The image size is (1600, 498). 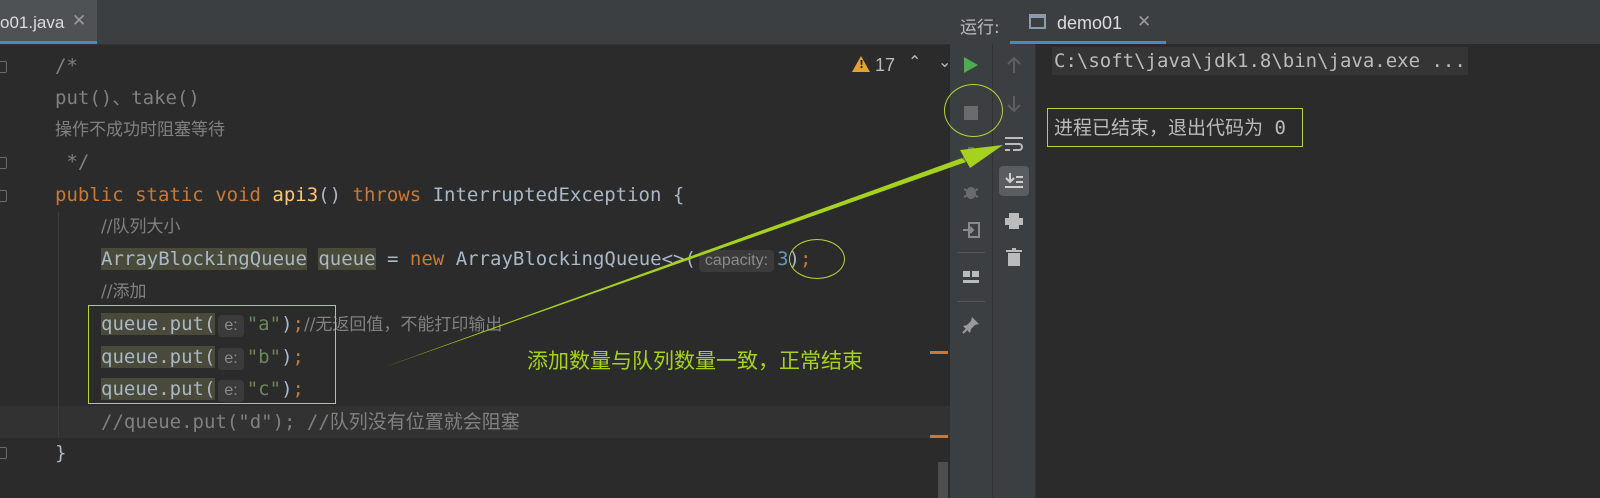 I want to click on login-icon, so click(x=971, y=230).